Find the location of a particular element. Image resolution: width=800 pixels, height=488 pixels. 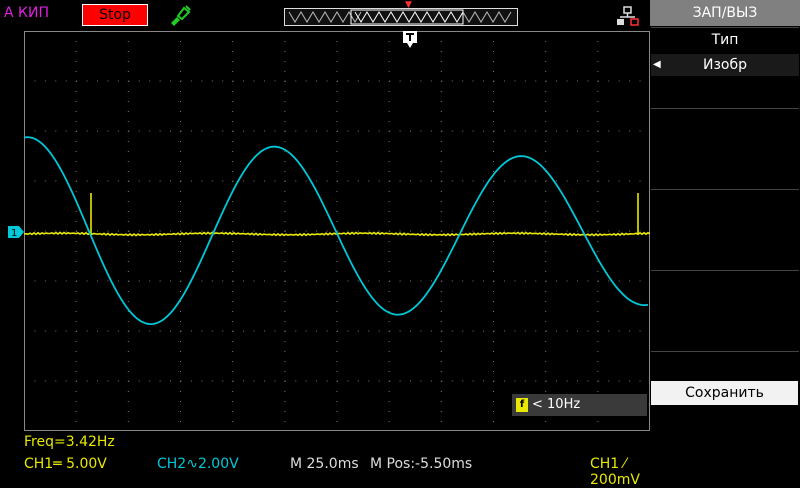

menu-item-type-value-box: ◀ Изобр is located at coordinates (725, 65).